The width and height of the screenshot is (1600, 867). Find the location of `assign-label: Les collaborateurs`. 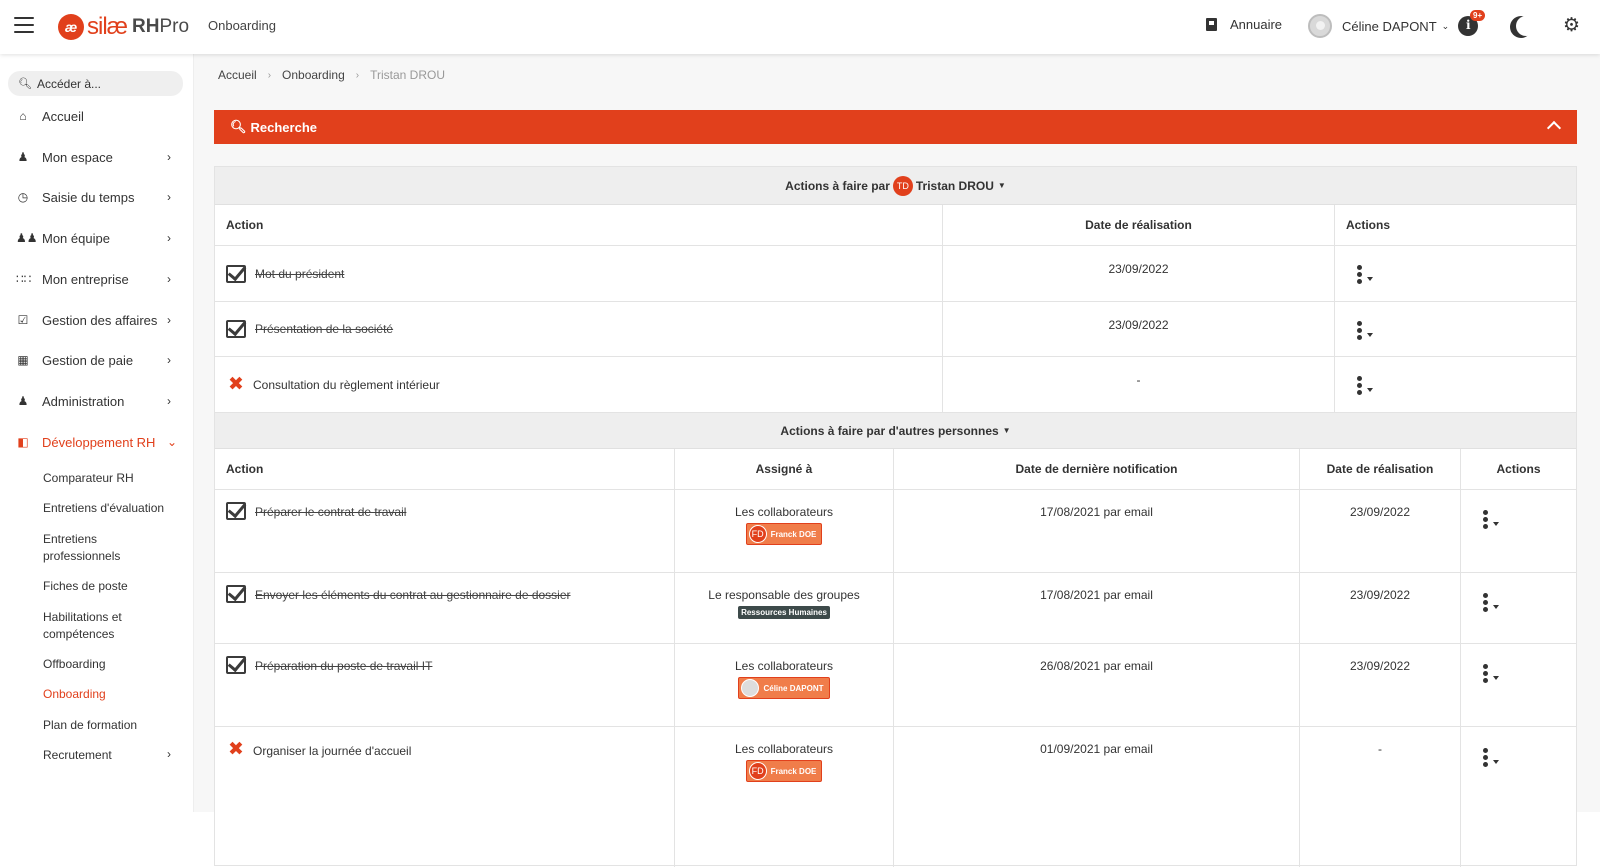

assign-label: Les collaborateurs is located at coordinates (784, 512).